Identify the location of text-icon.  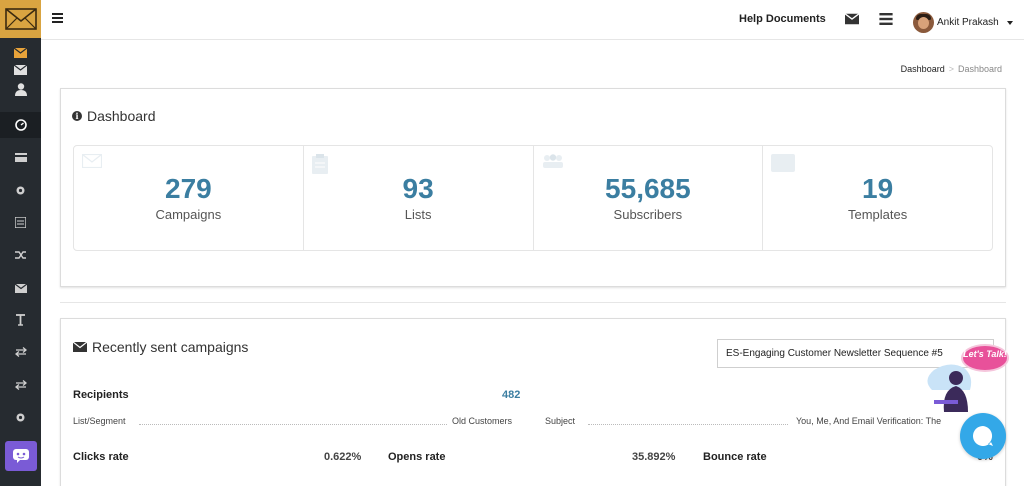
(20, 320).